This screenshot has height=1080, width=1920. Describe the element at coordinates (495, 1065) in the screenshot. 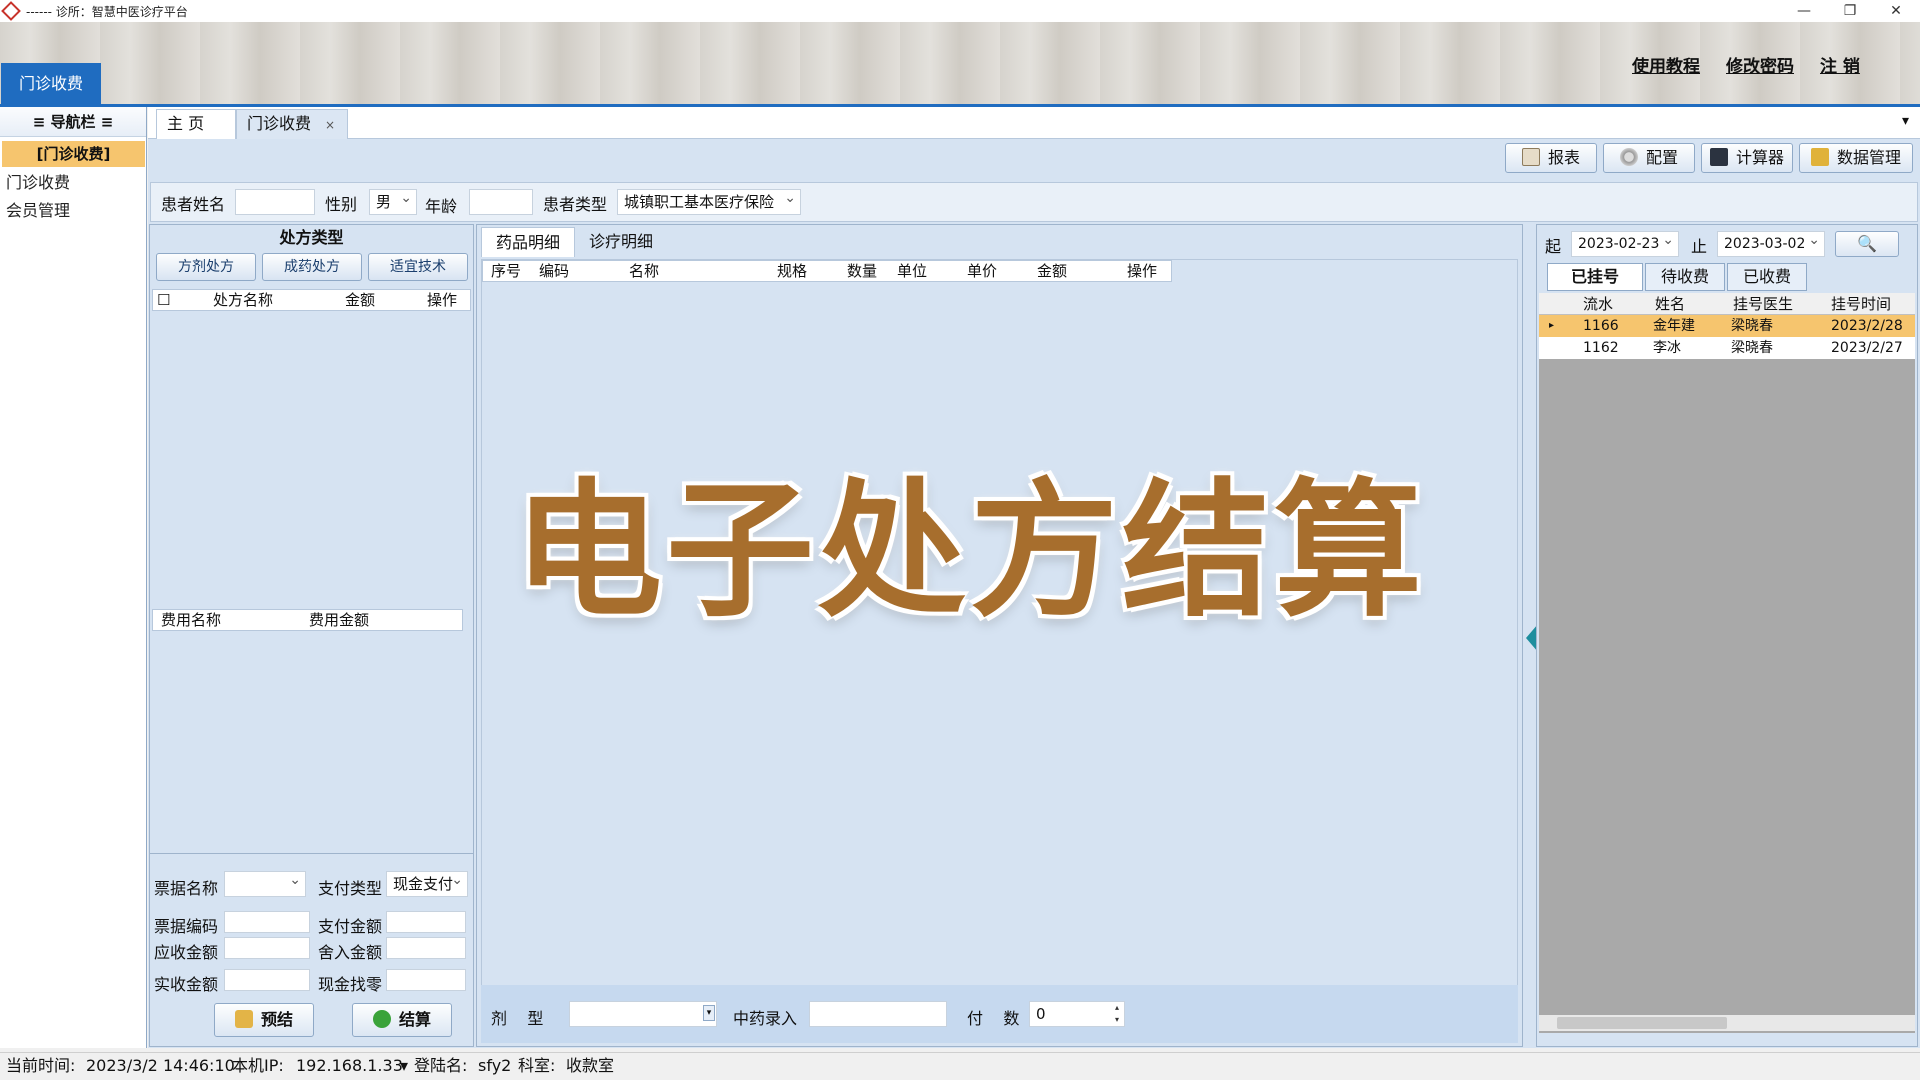

I see `user-value: sfy2` at that location.